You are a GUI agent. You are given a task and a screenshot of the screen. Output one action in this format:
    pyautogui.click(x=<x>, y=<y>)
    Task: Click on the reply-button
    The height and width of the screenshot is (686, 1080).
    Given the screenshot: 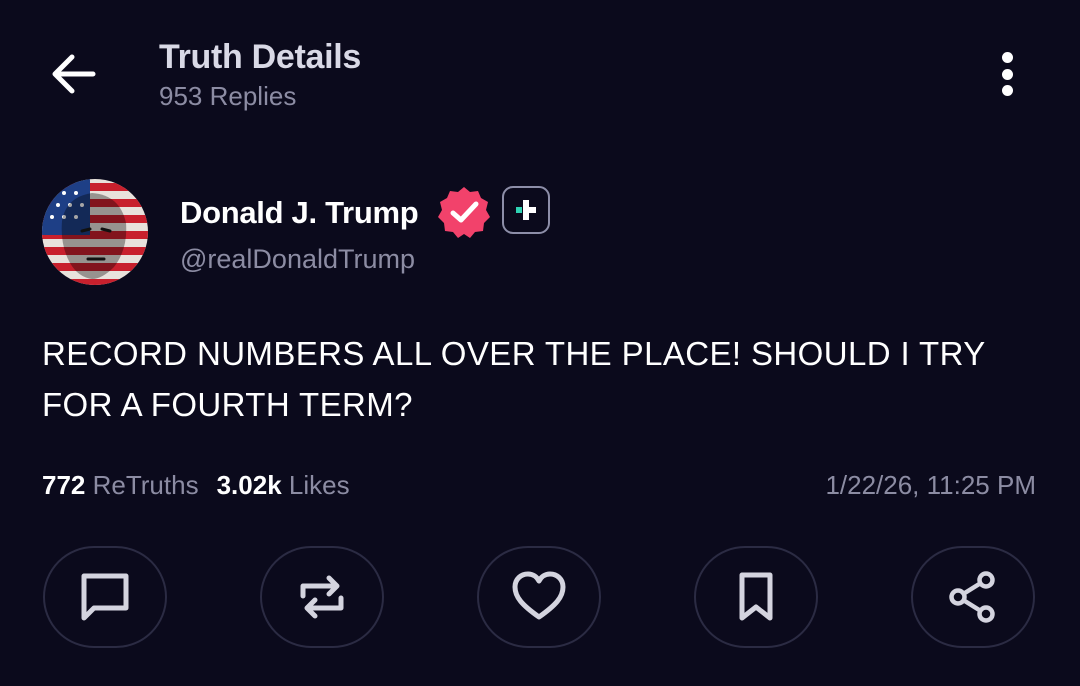 What is the action you would take?
    pyautogui.click(x=105, y=597)
    